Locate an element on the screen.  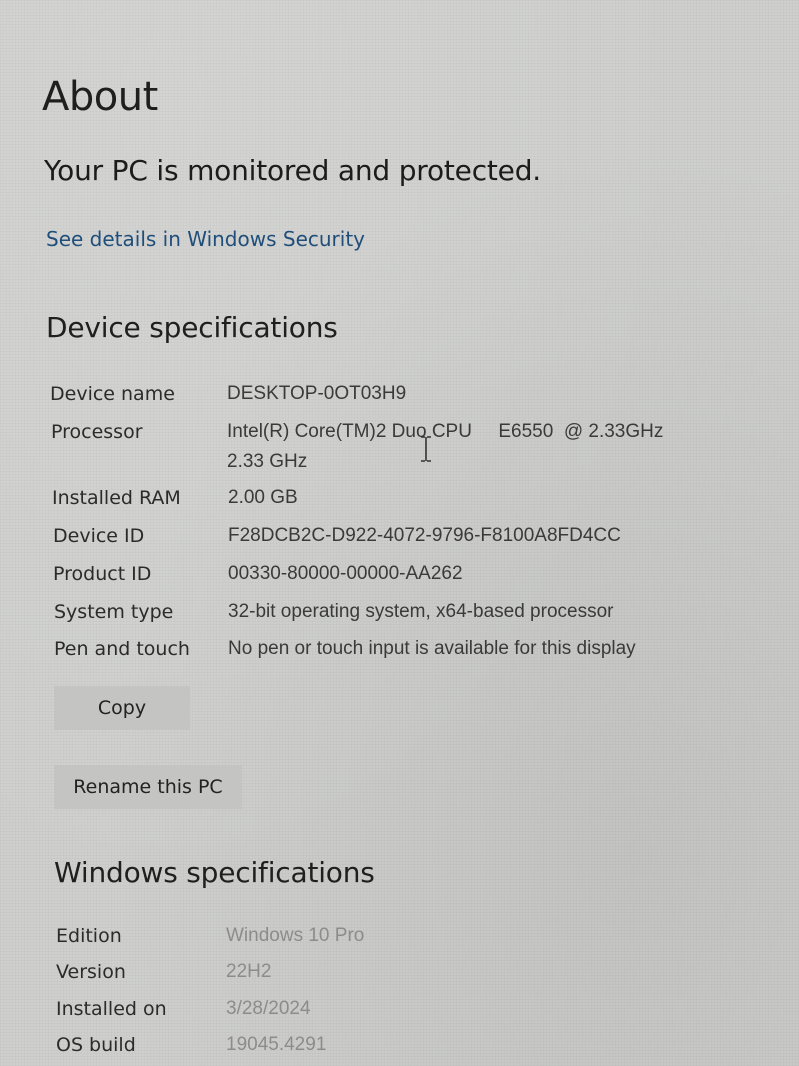
spec-label: Device ID is located at coordinates (99, 536).